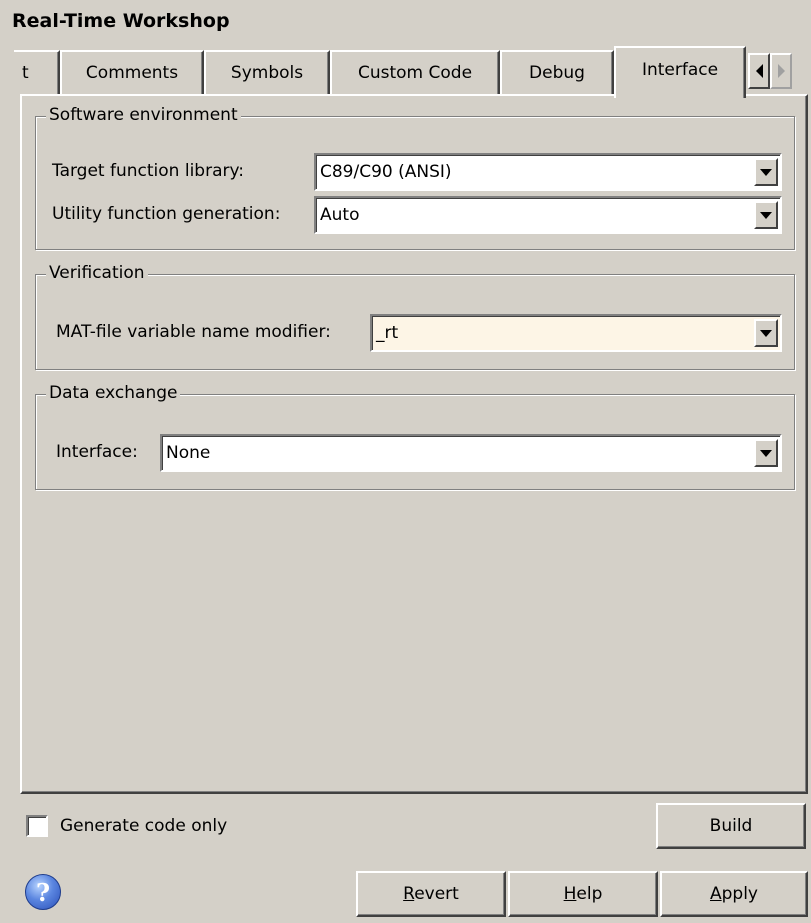 The image size is (811, 923). I want to click on tab-scroll-left-button, so click(759, 71).